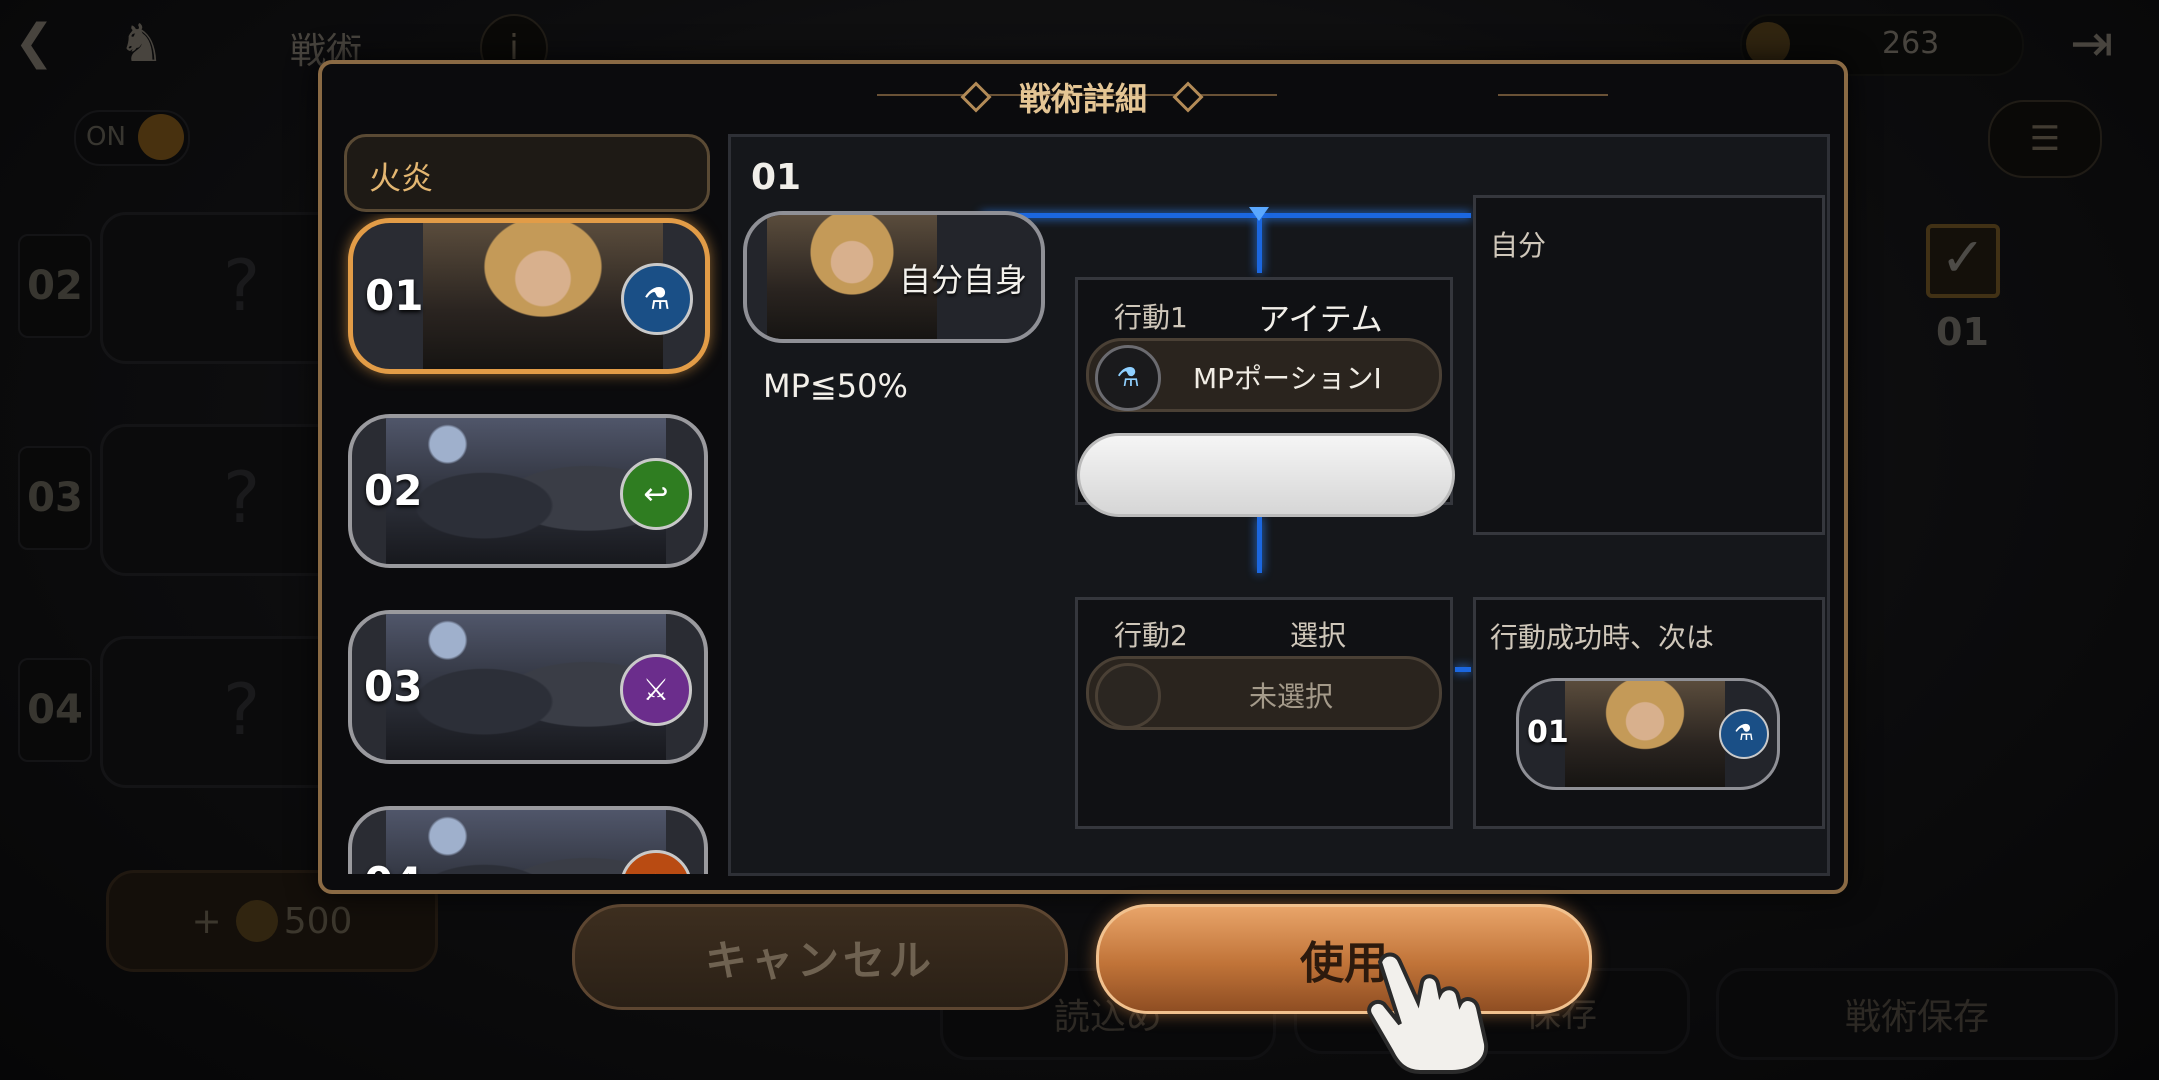  Describe the element at coordinates (393, 866) in the screenshot. I see `card-number: 04` at that location.